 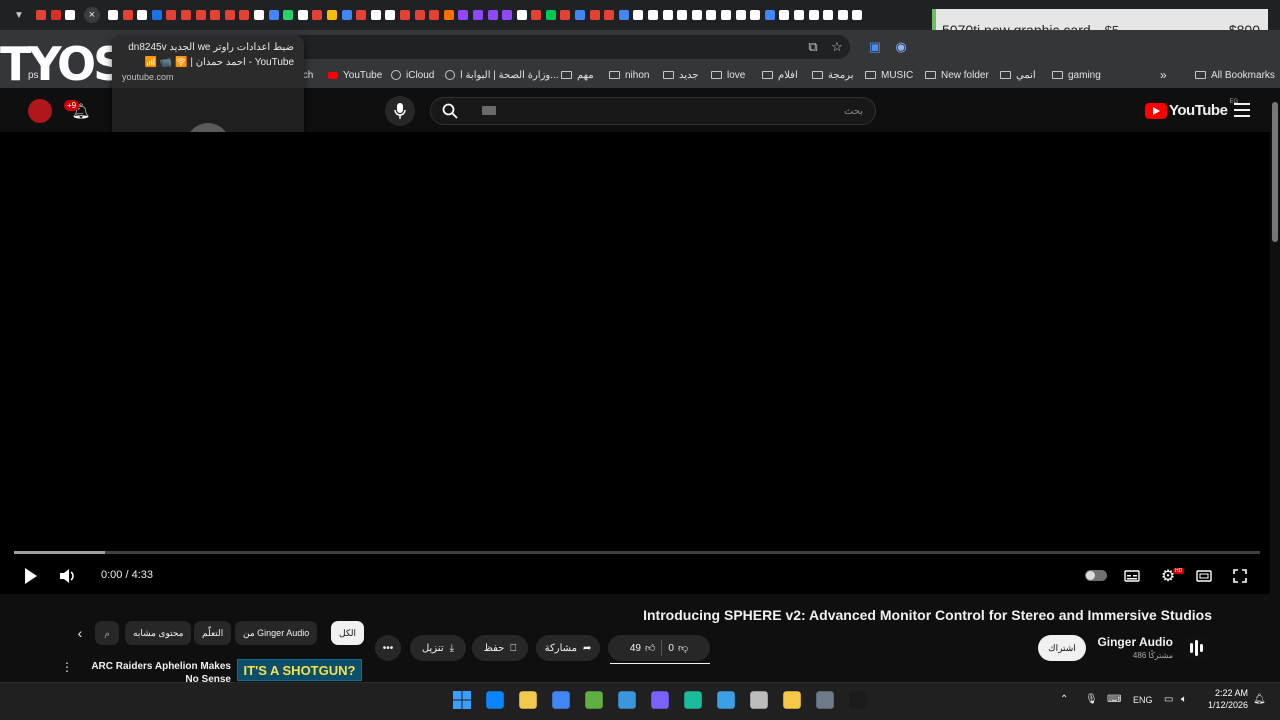 What do you see at coordinates (570, 47) in the screenshot?
I see `address-bar` at bounding box center [570, 47].